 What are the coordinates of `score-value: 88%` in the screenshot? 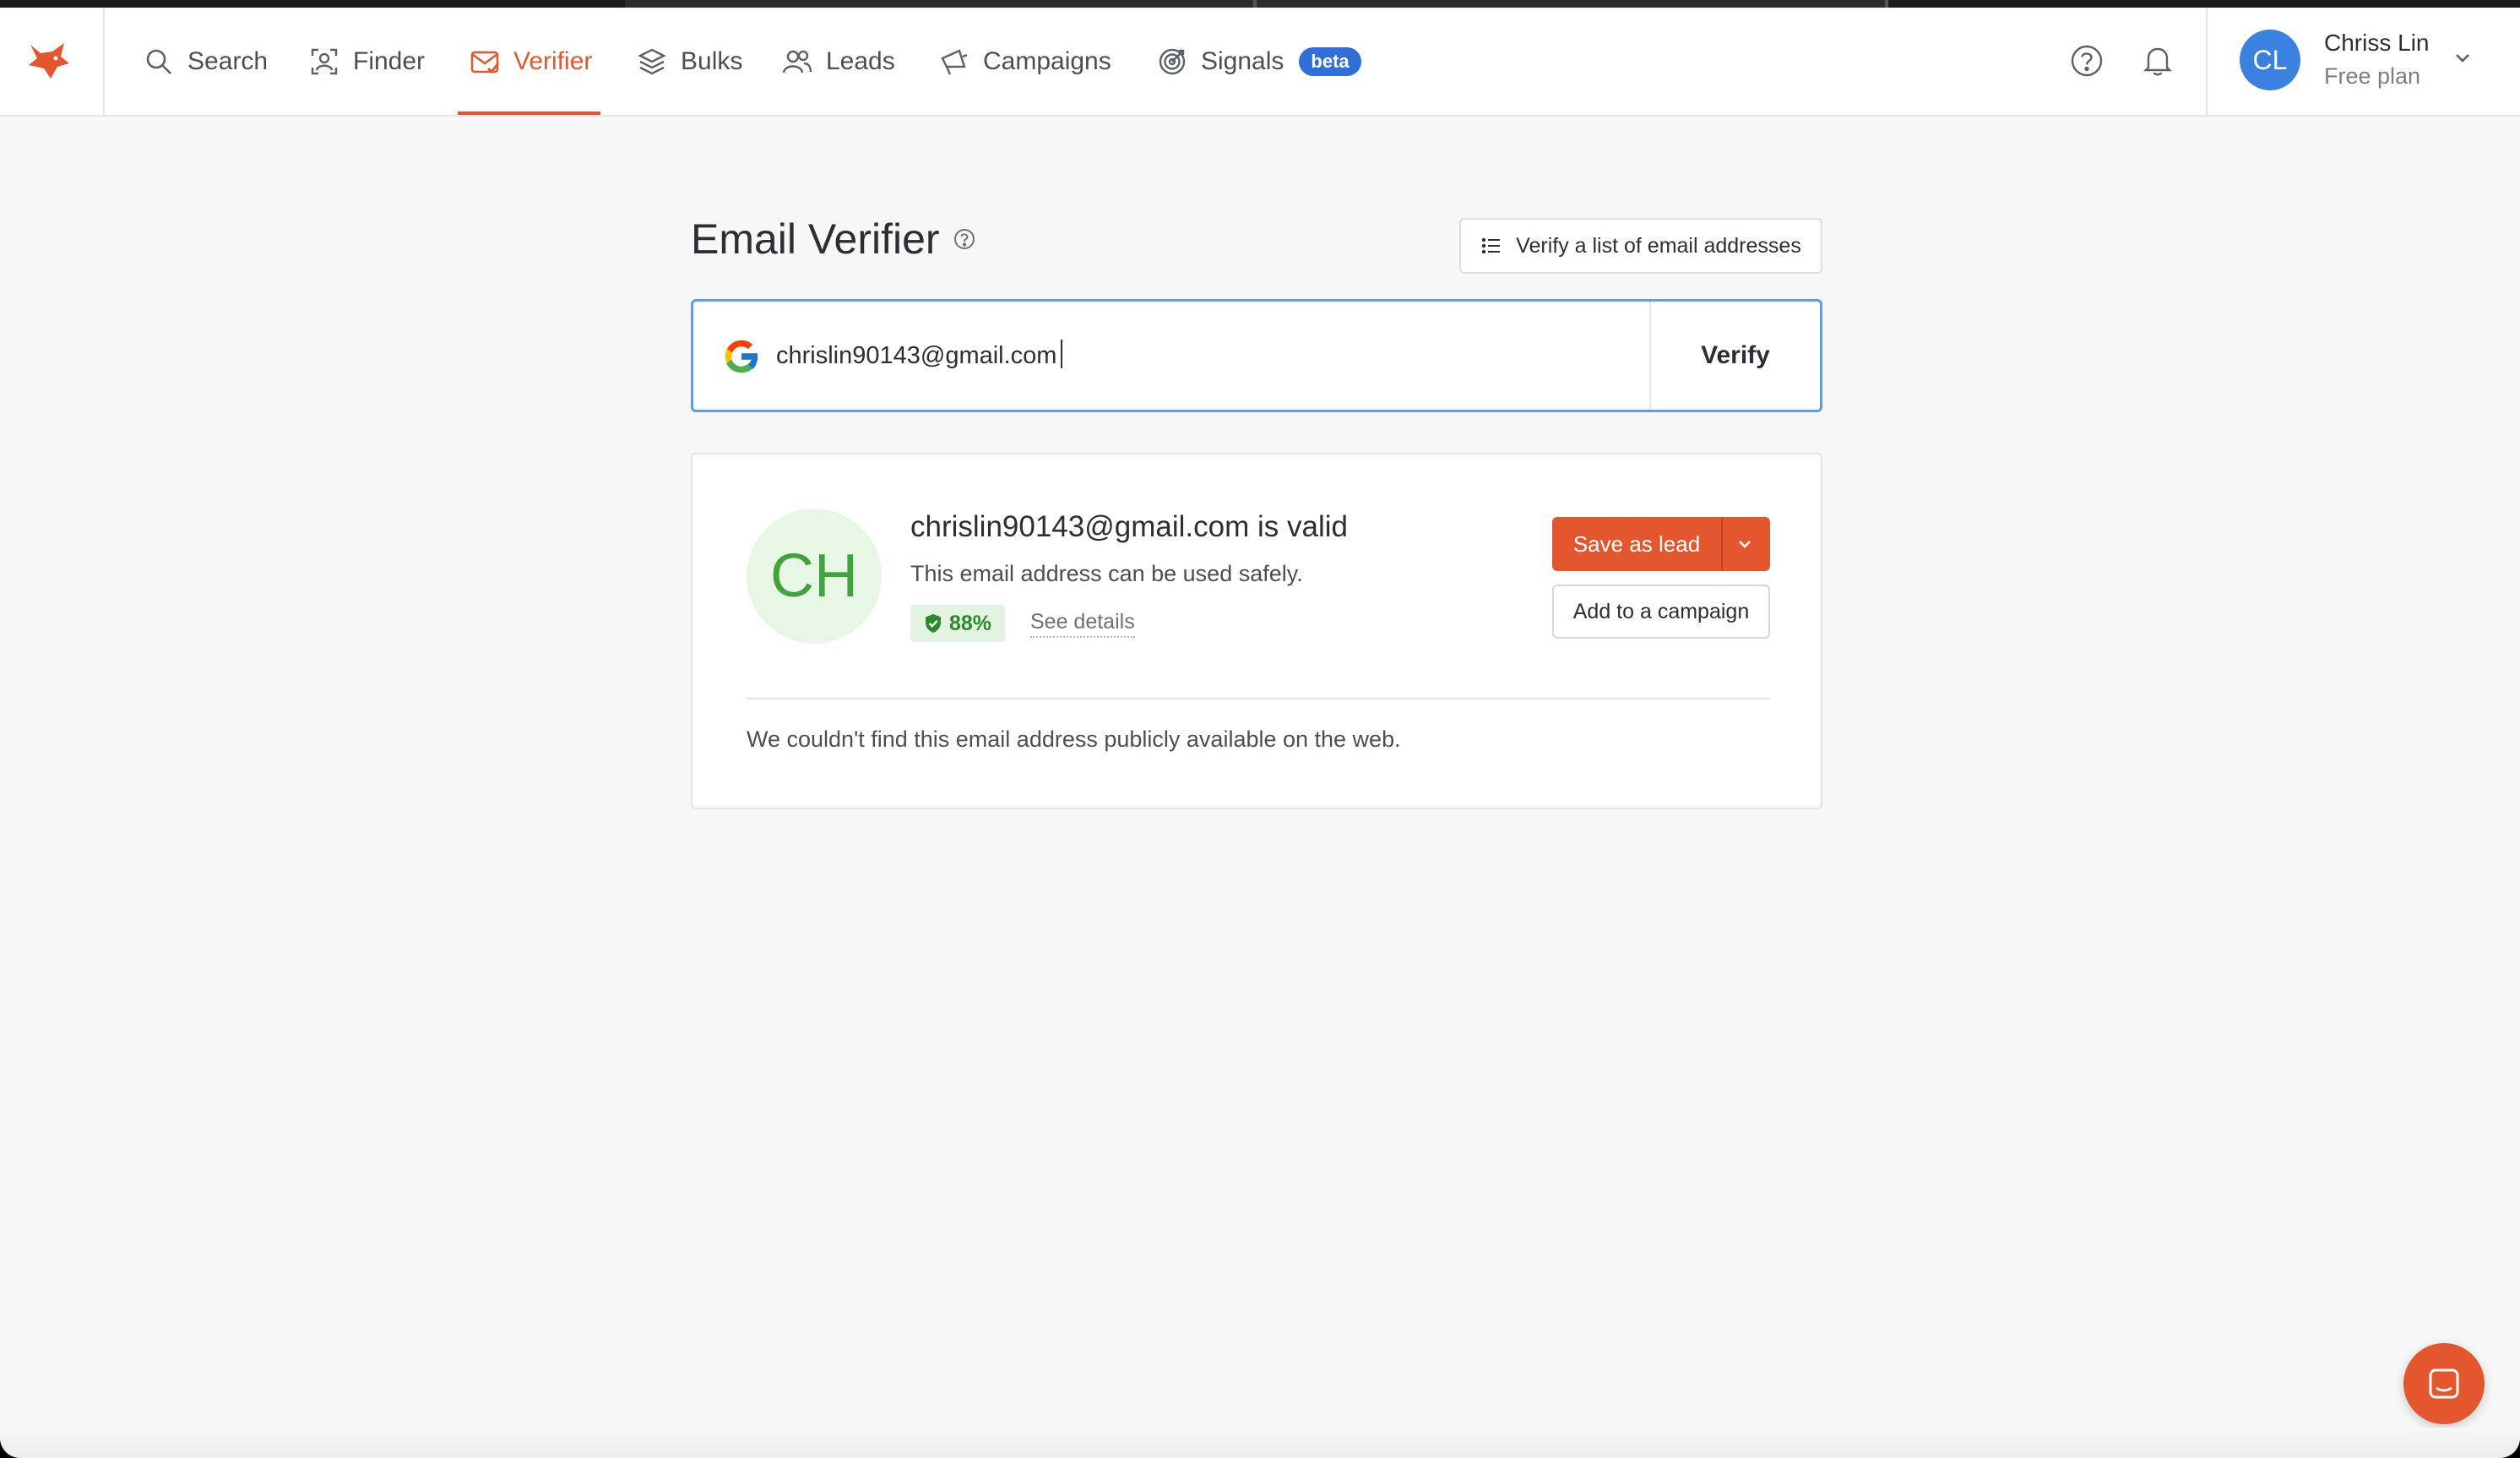 It's located at (971, 623).